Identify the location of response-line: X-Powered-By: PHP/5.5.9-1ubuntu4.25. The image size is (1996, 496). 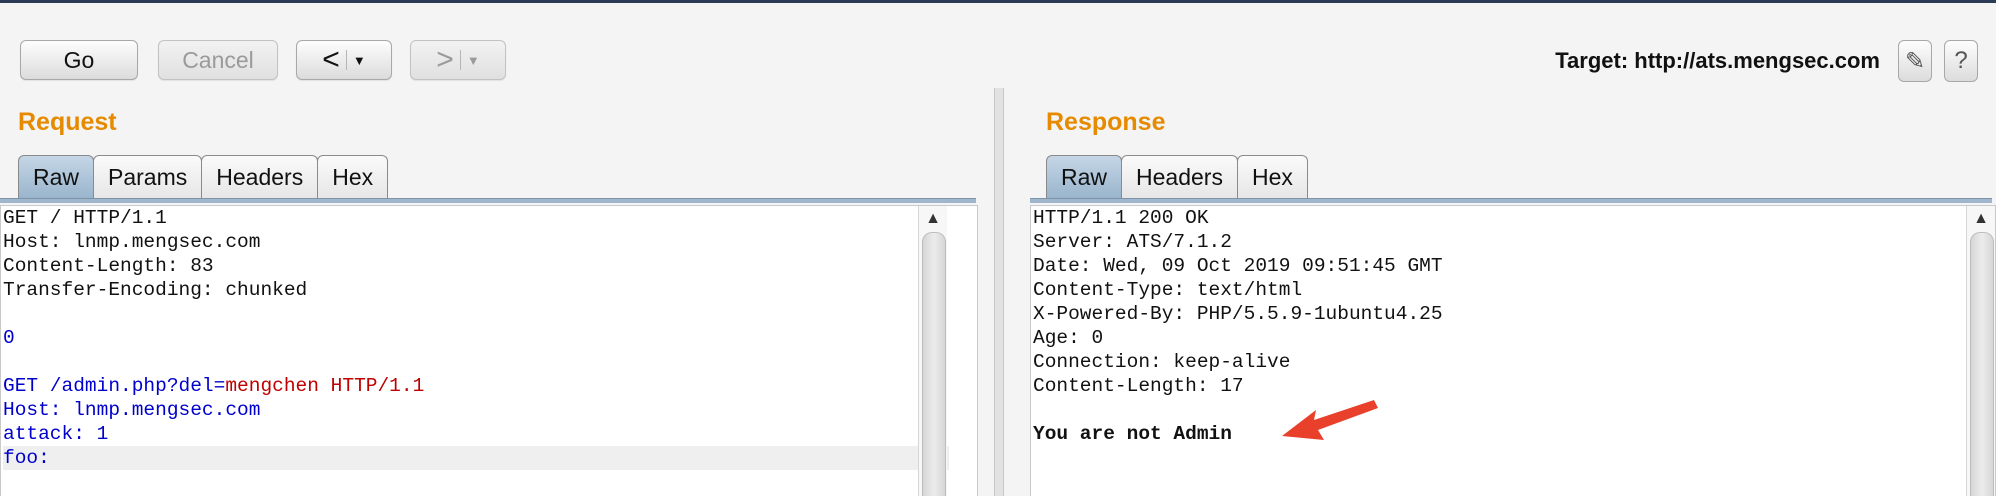
(1238, 314).